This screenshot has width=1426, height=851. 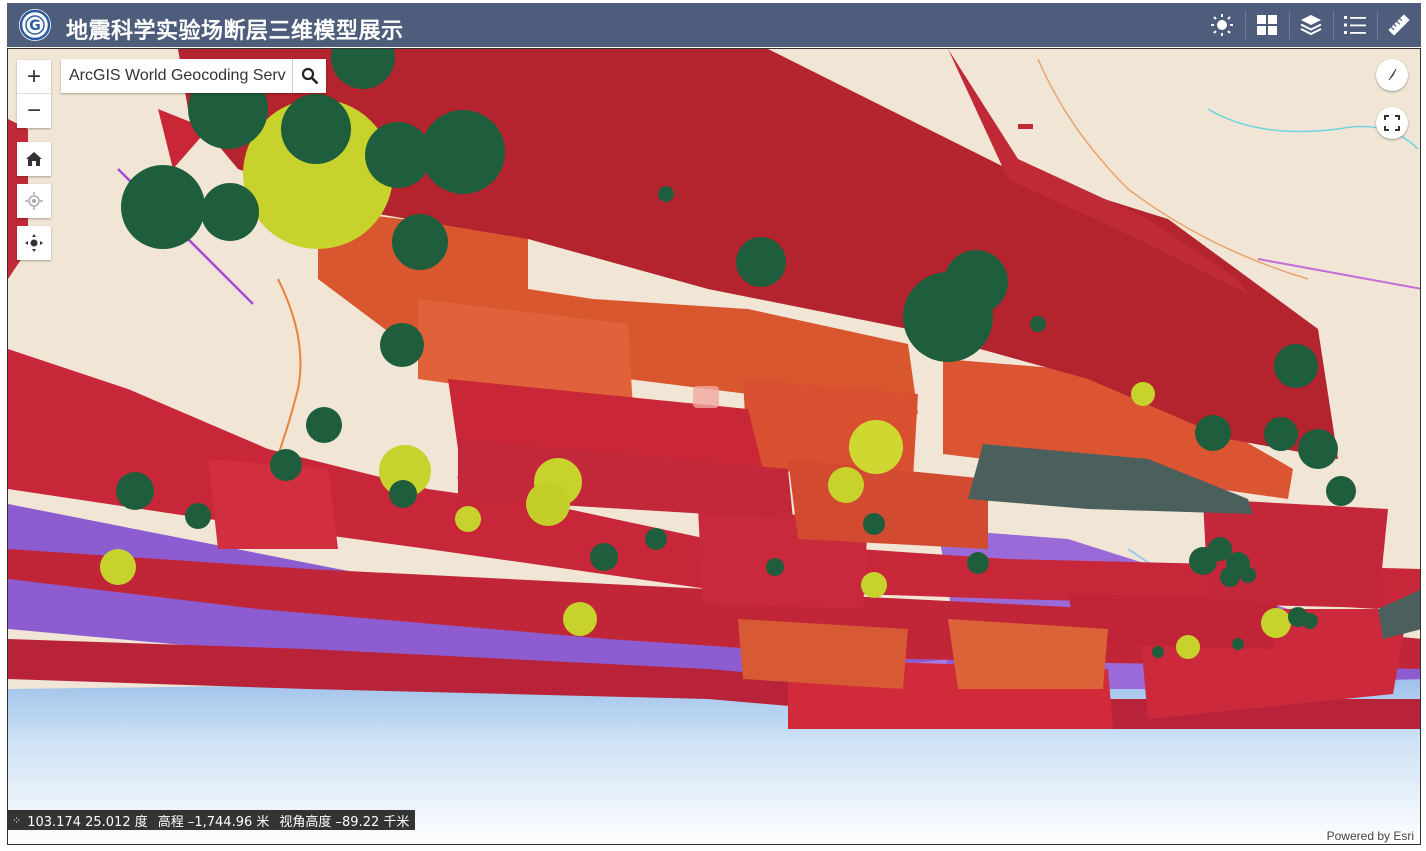 I want to click on home-button, so click(x=34, y=159).